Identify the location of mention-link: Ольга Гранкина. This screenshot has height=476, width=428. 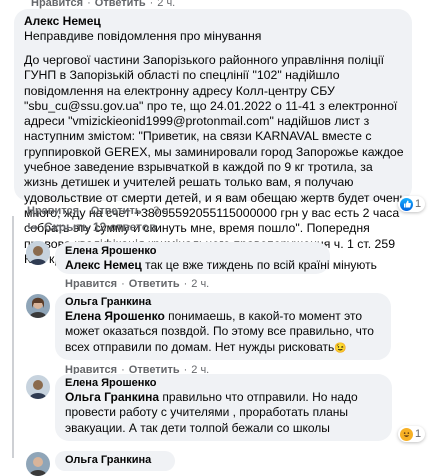
(112, 397).